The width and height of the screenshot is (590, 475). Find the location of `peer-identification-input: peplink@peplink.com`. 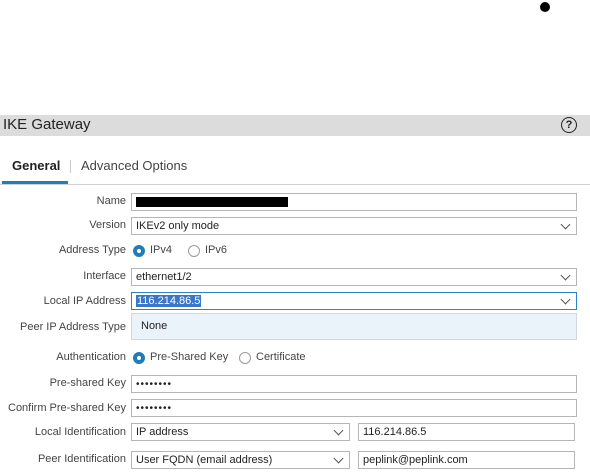

peer-identification-input: peplink@peplink.com is located at coordinates (466, 460).